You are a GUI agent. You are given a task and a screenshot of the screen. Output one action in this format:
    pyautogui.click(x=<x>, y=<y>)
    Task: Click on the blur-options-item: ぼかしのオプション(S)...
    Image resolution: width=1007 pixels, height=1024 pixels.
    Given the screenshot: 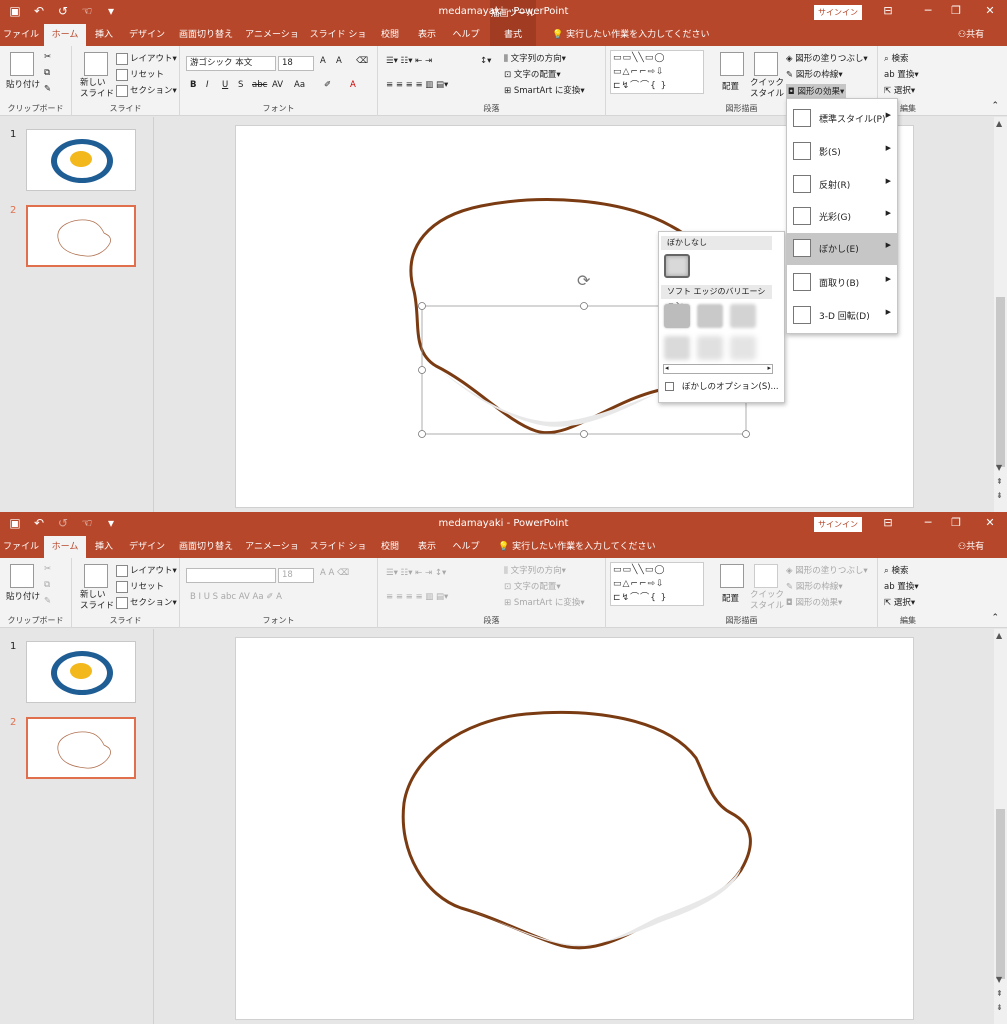 What is the action you would take?
    pyautogui.click(x=722, y=386)
    